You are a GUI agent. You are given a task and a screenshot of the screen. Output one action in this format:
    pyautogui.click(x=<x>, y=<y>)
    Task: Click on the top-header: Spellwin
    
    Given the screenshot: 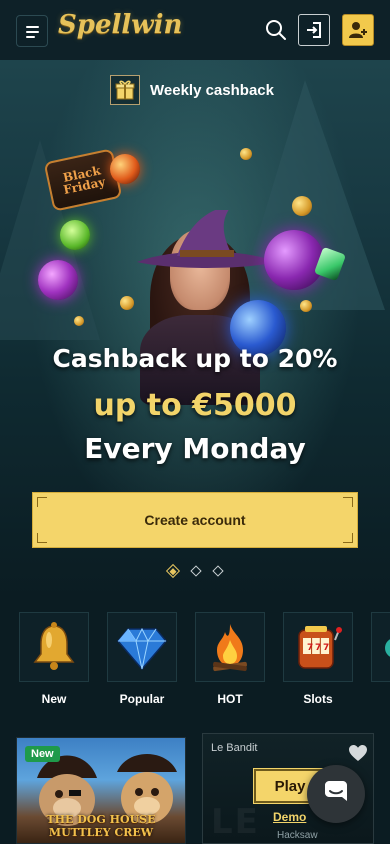 What is the action you would take?
    pyautogui.click(x=195, y=30)
    